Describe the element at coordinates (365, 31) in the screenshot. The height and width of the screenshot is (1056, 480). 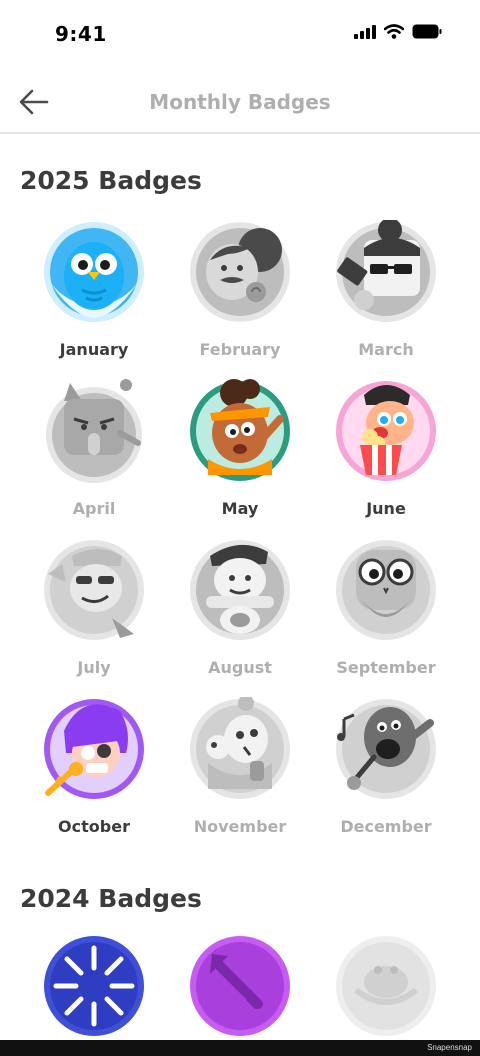
I see `cellular-signal-icon` at that location.